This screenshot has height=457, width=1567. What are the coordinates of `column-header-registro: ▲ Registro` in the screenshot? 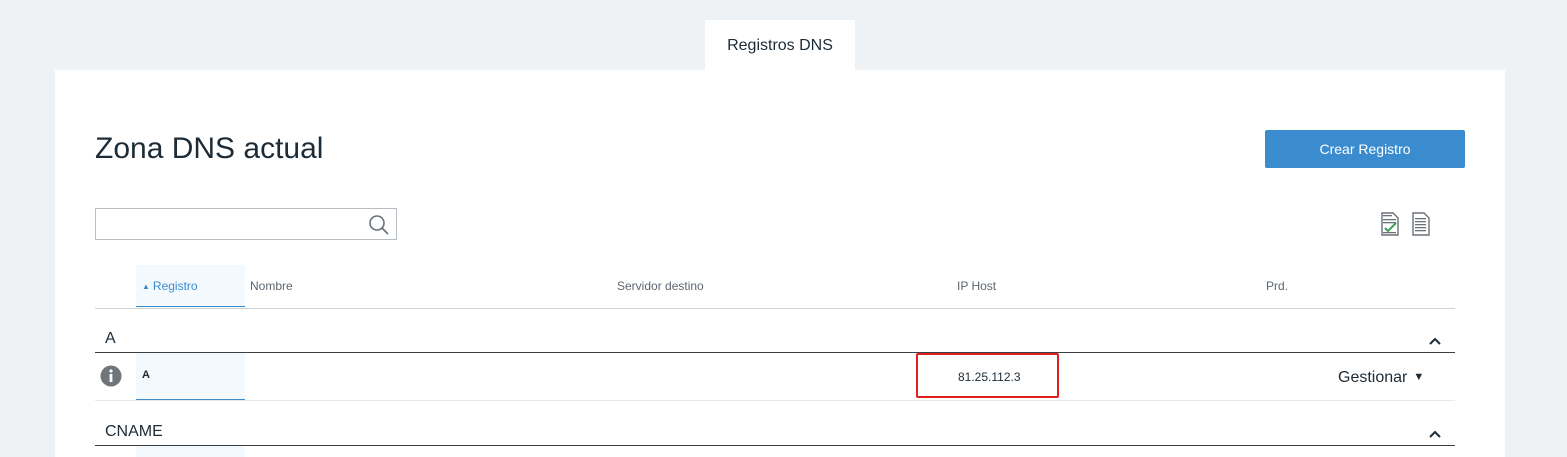 It's located at (190, 286).